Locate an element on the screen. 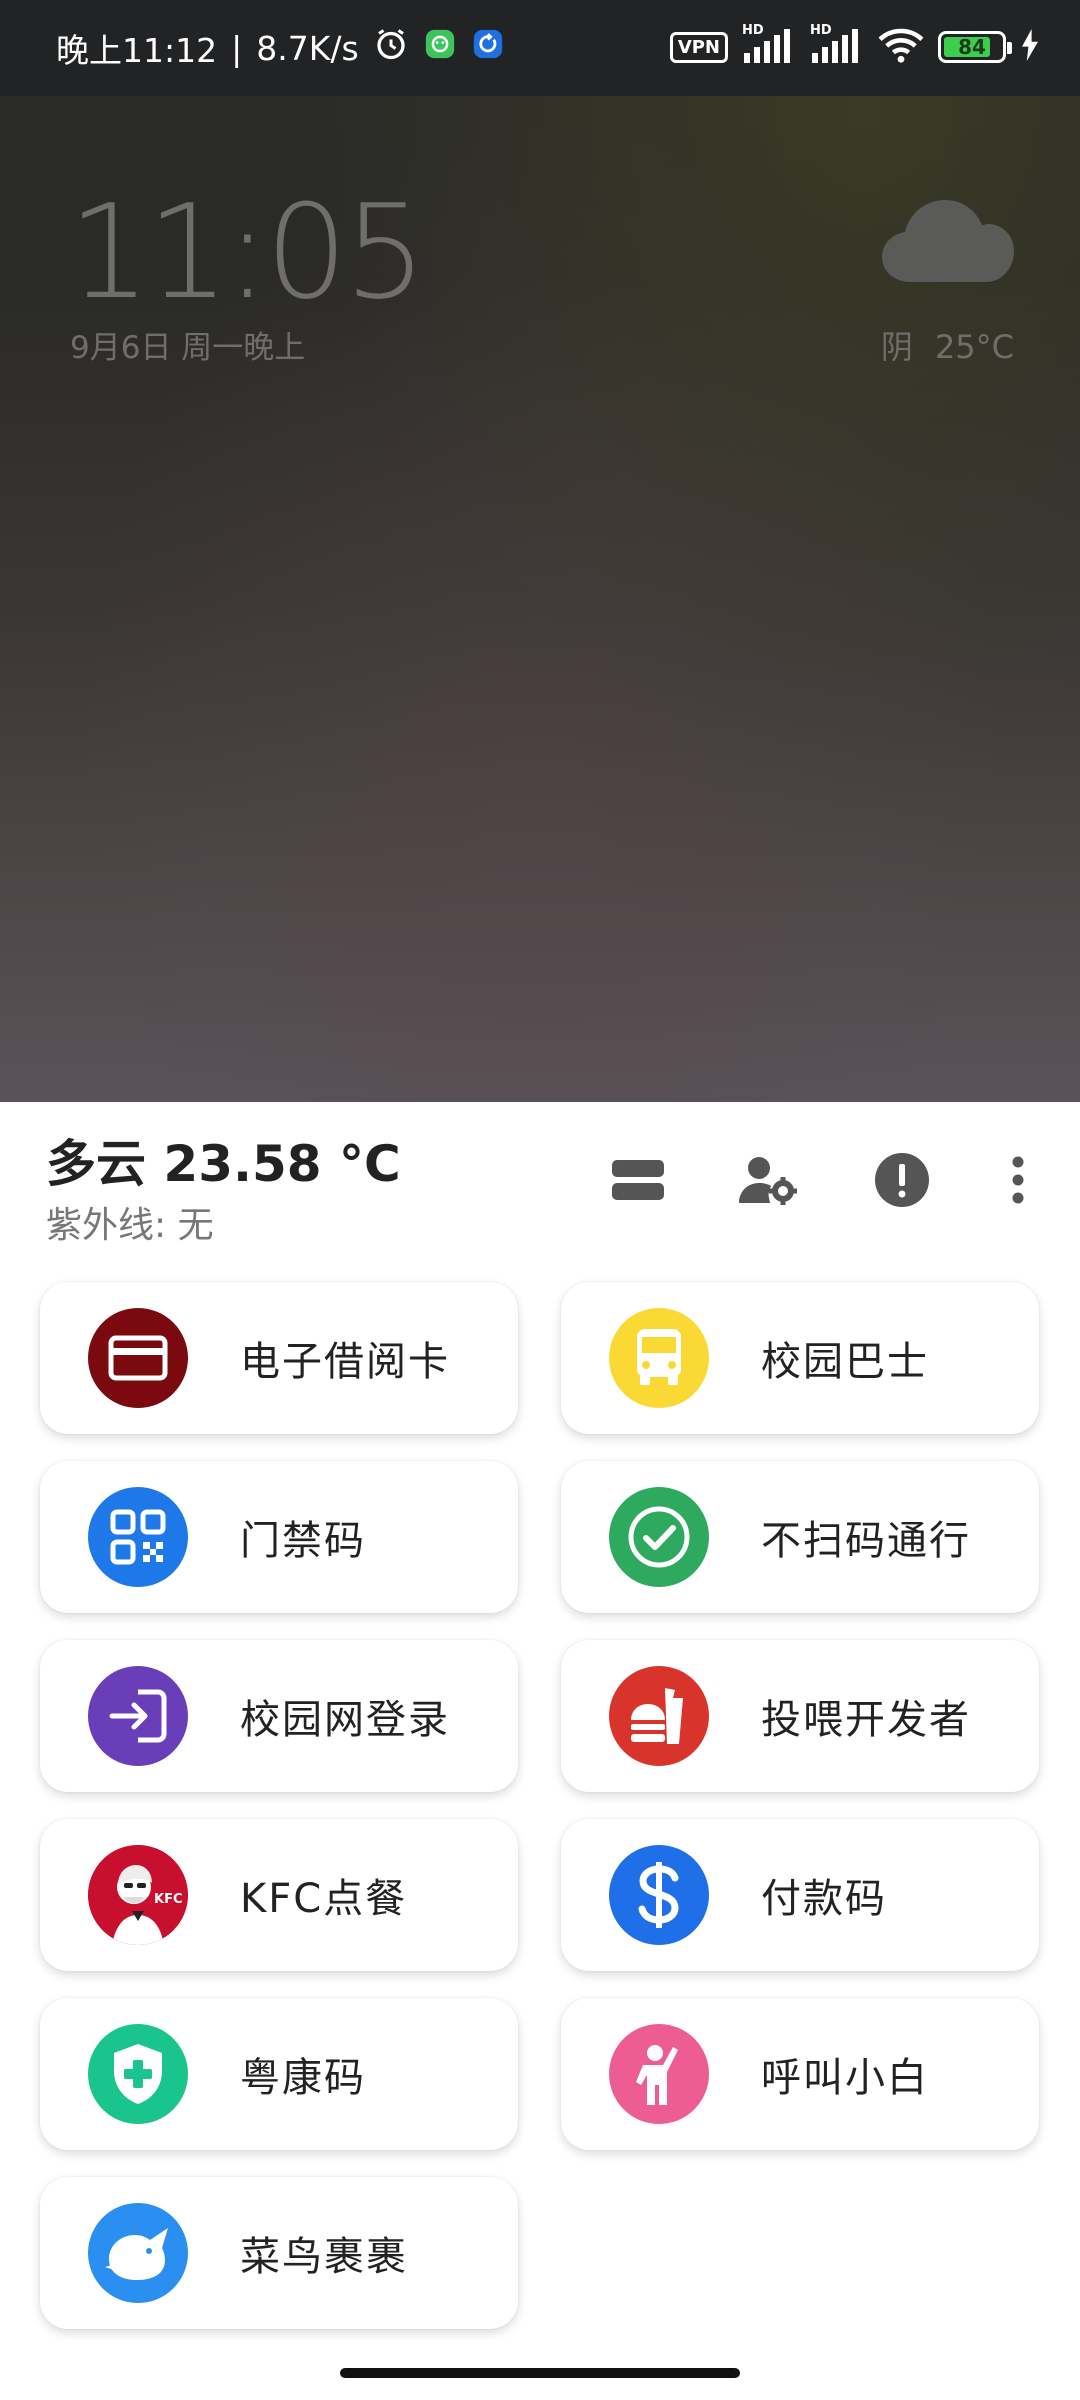  tile-label: 门禁码 is located at coordinates (303, 1541).